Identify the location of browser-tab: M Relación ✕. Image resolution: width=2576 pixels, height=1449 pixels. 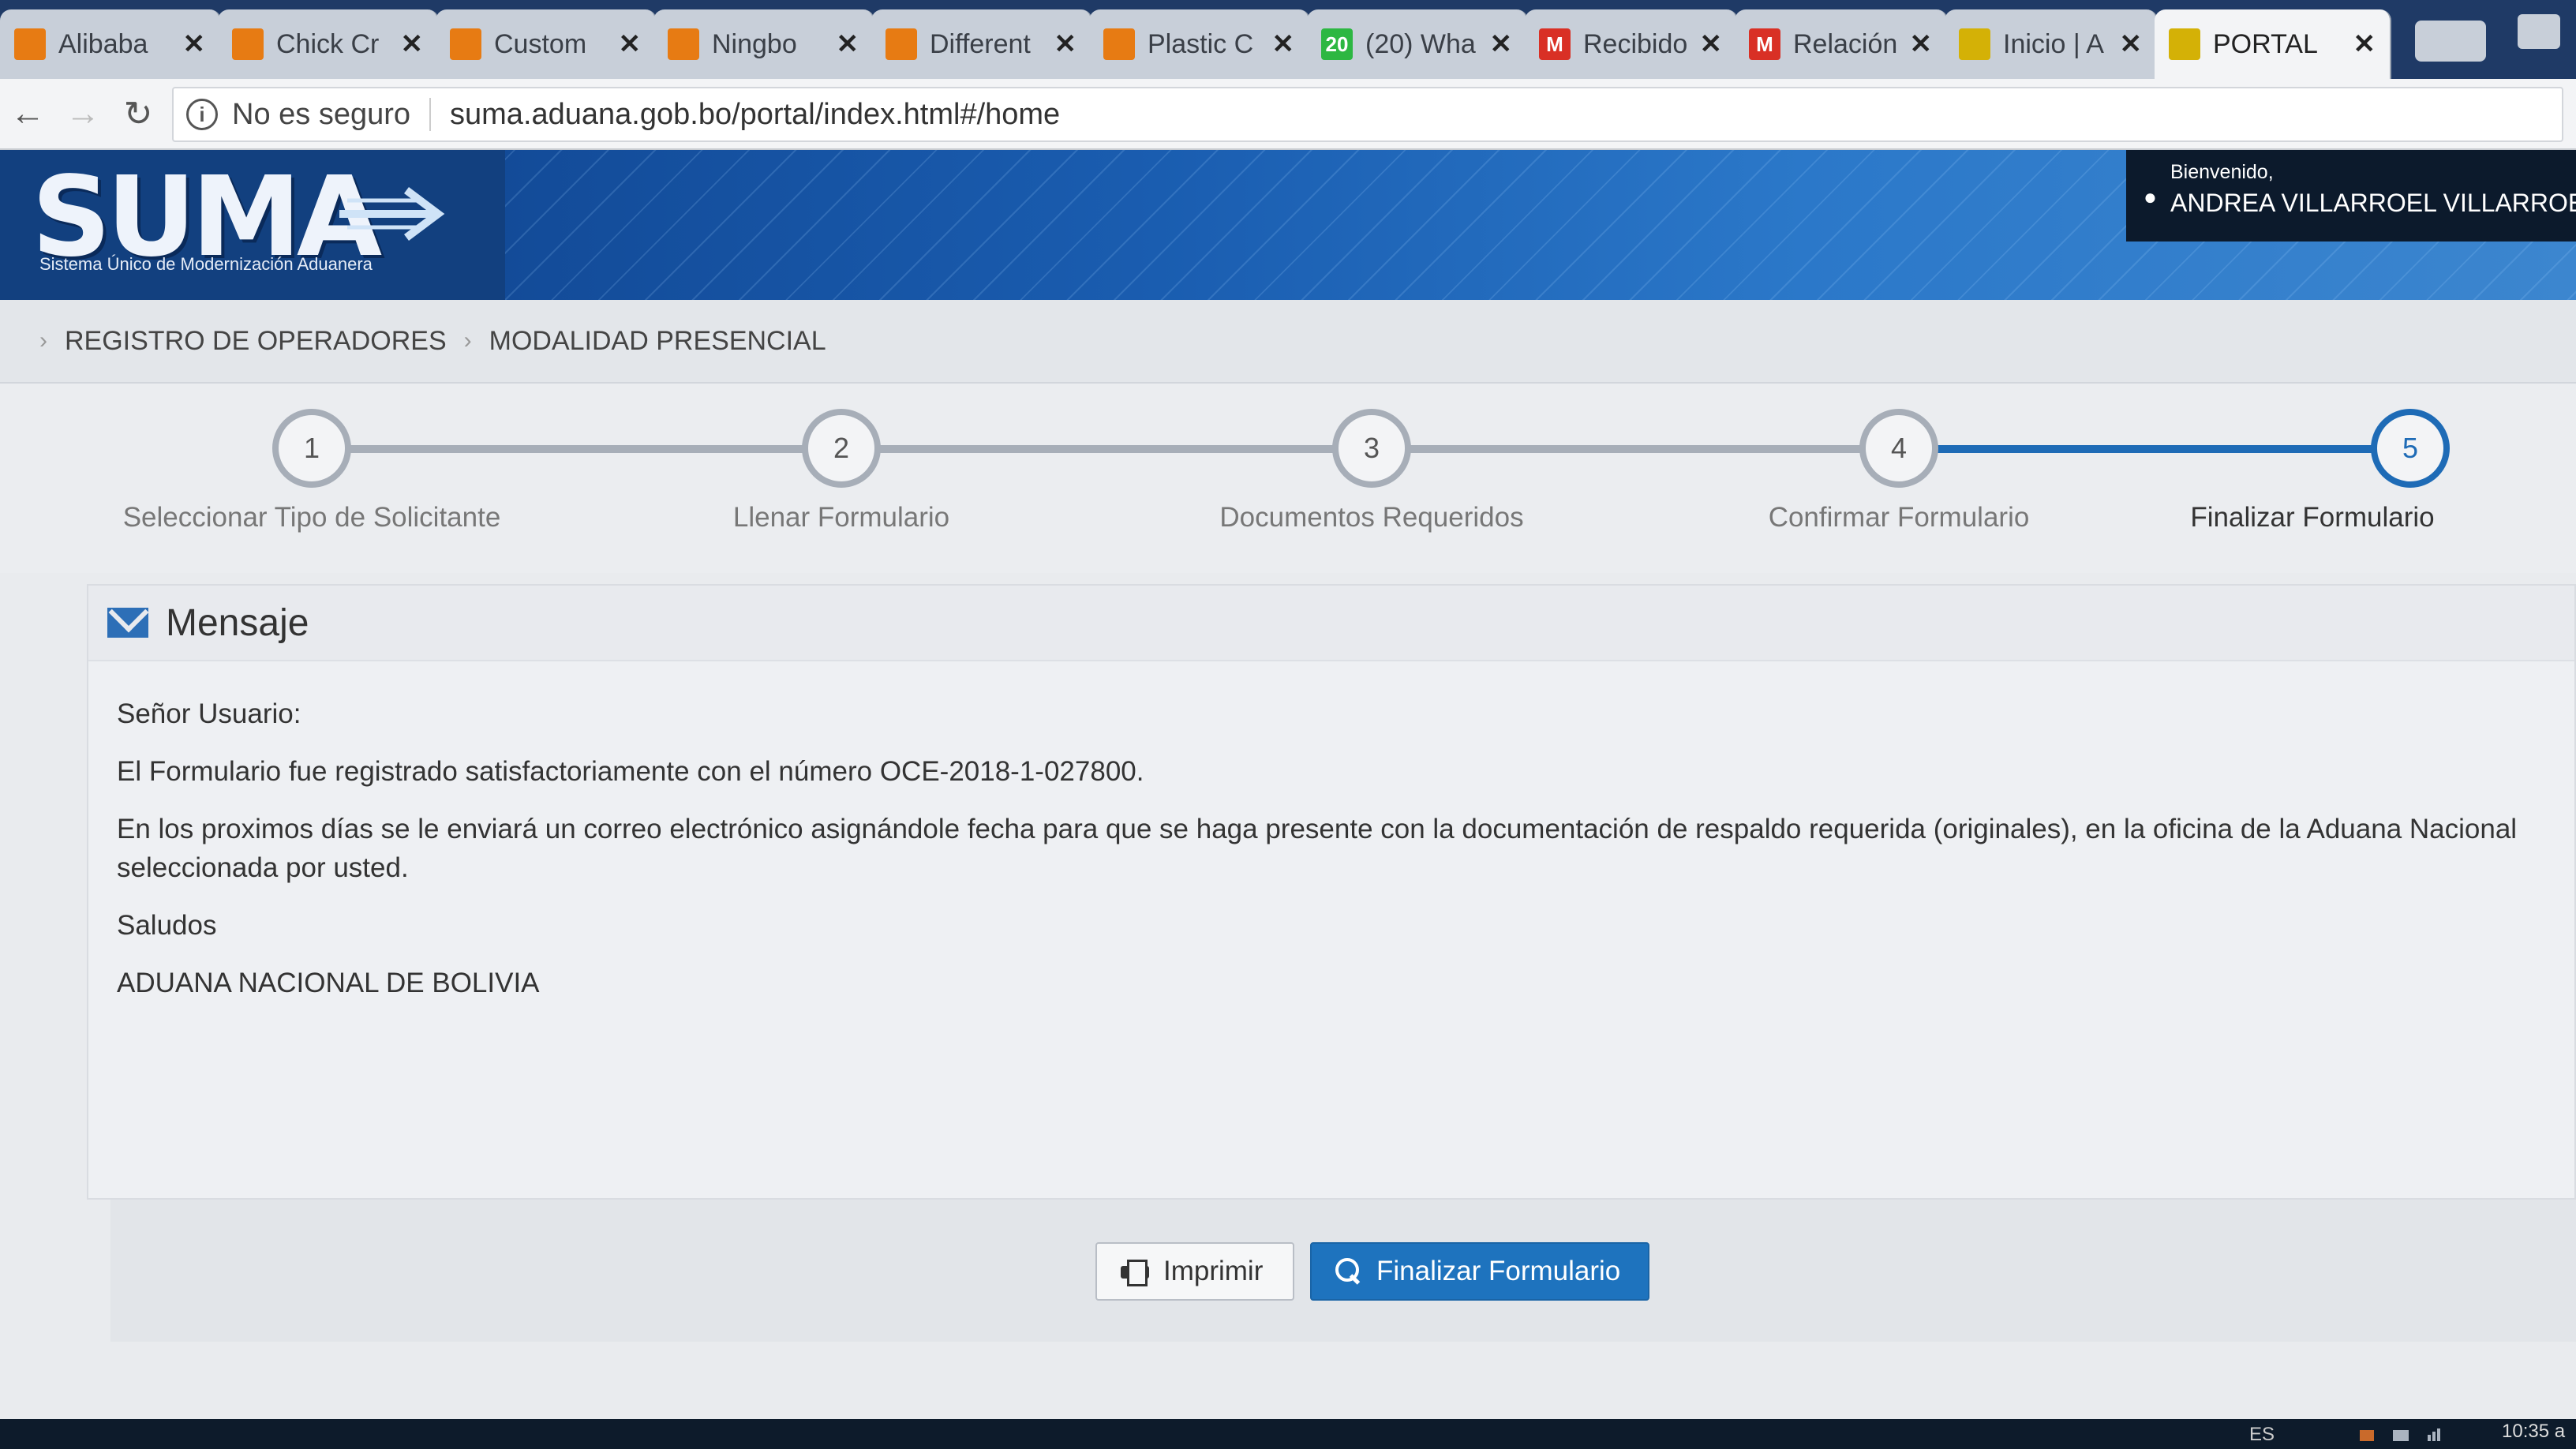
(1841, 44).